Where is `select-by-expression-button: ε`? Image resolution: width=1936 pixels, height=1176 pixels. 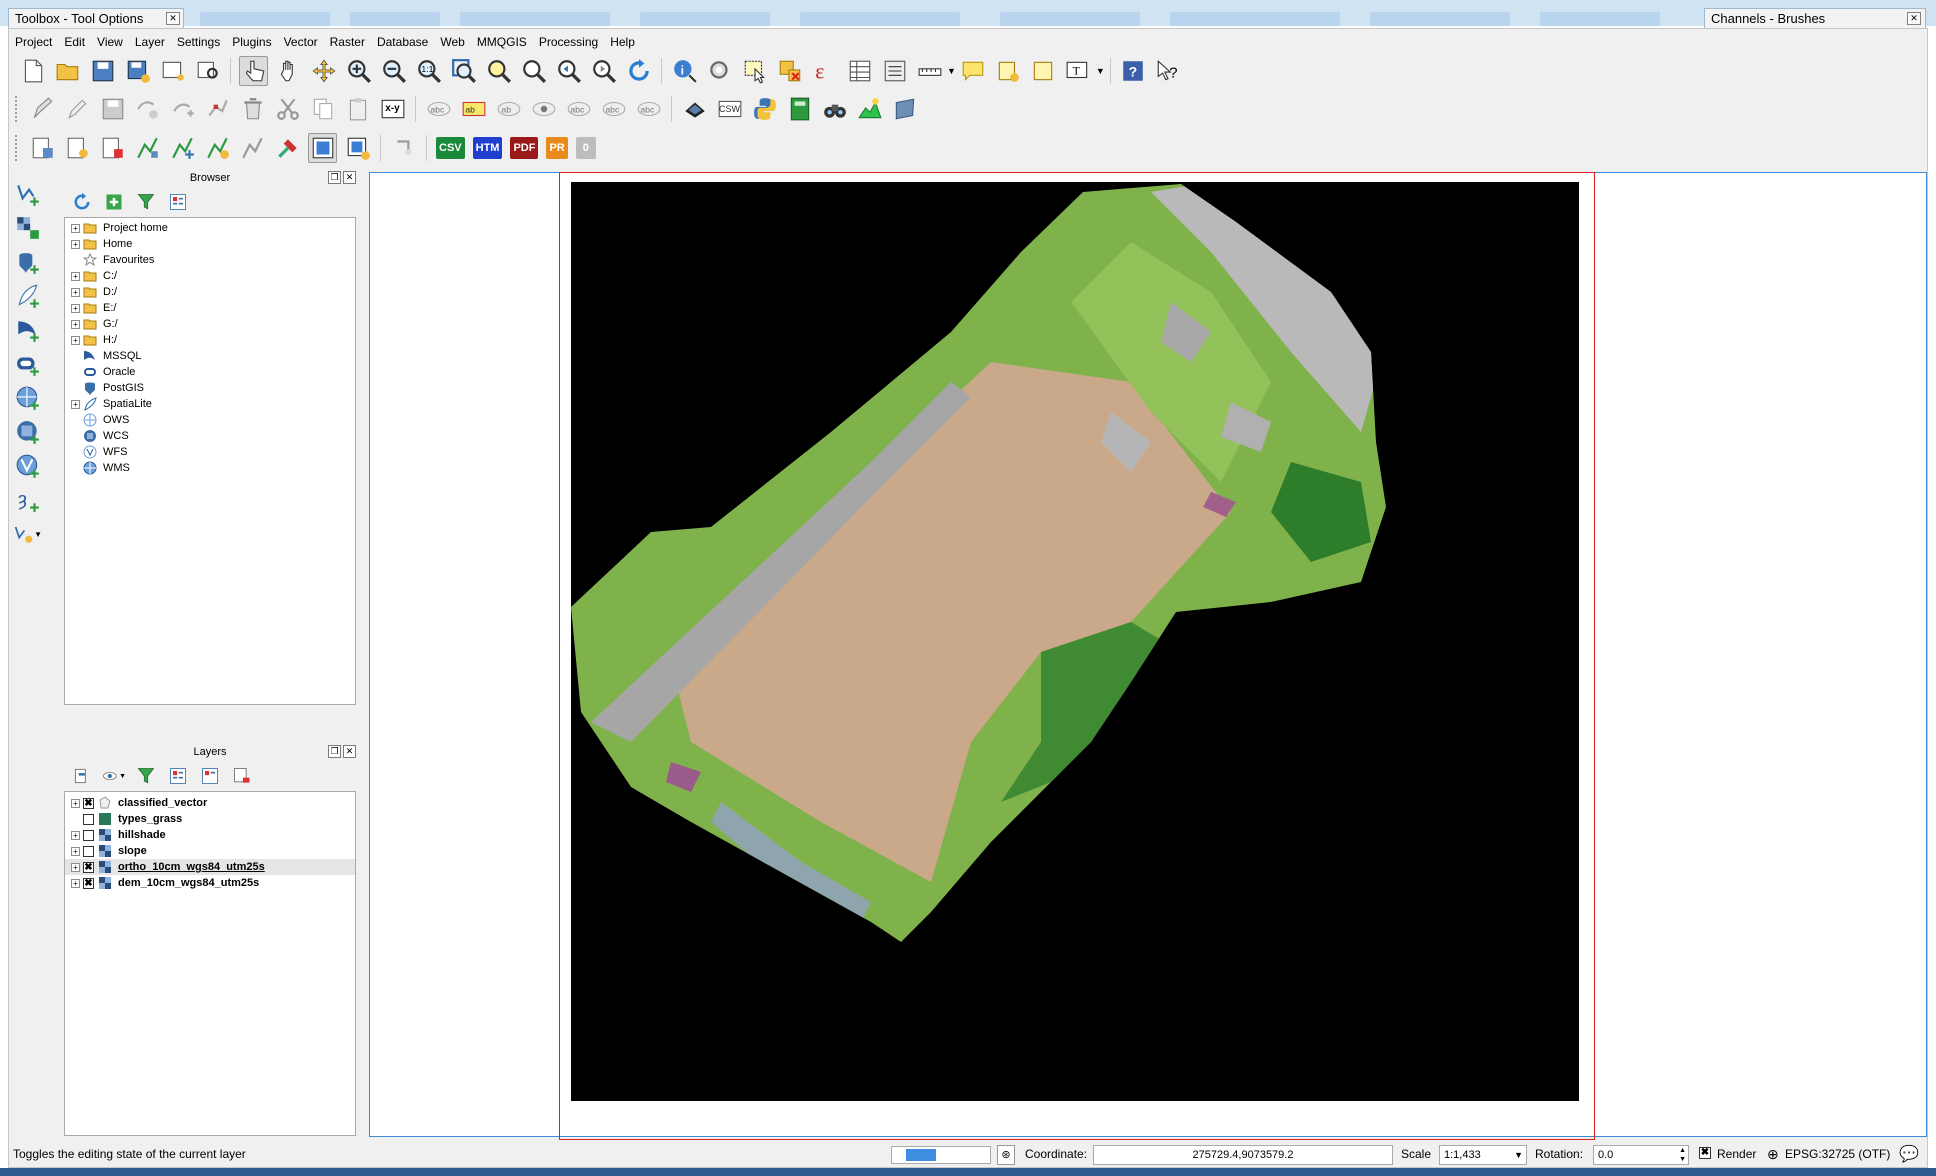
select-by-expression-button: ε is located at coordinates (824, 71).